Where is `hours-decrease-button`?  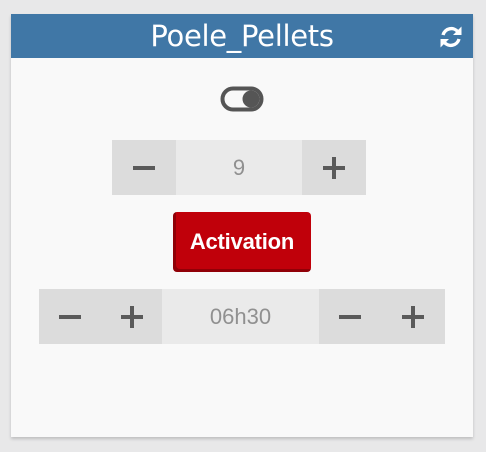
hours-decrease-button is located at coordinates (70, 316).